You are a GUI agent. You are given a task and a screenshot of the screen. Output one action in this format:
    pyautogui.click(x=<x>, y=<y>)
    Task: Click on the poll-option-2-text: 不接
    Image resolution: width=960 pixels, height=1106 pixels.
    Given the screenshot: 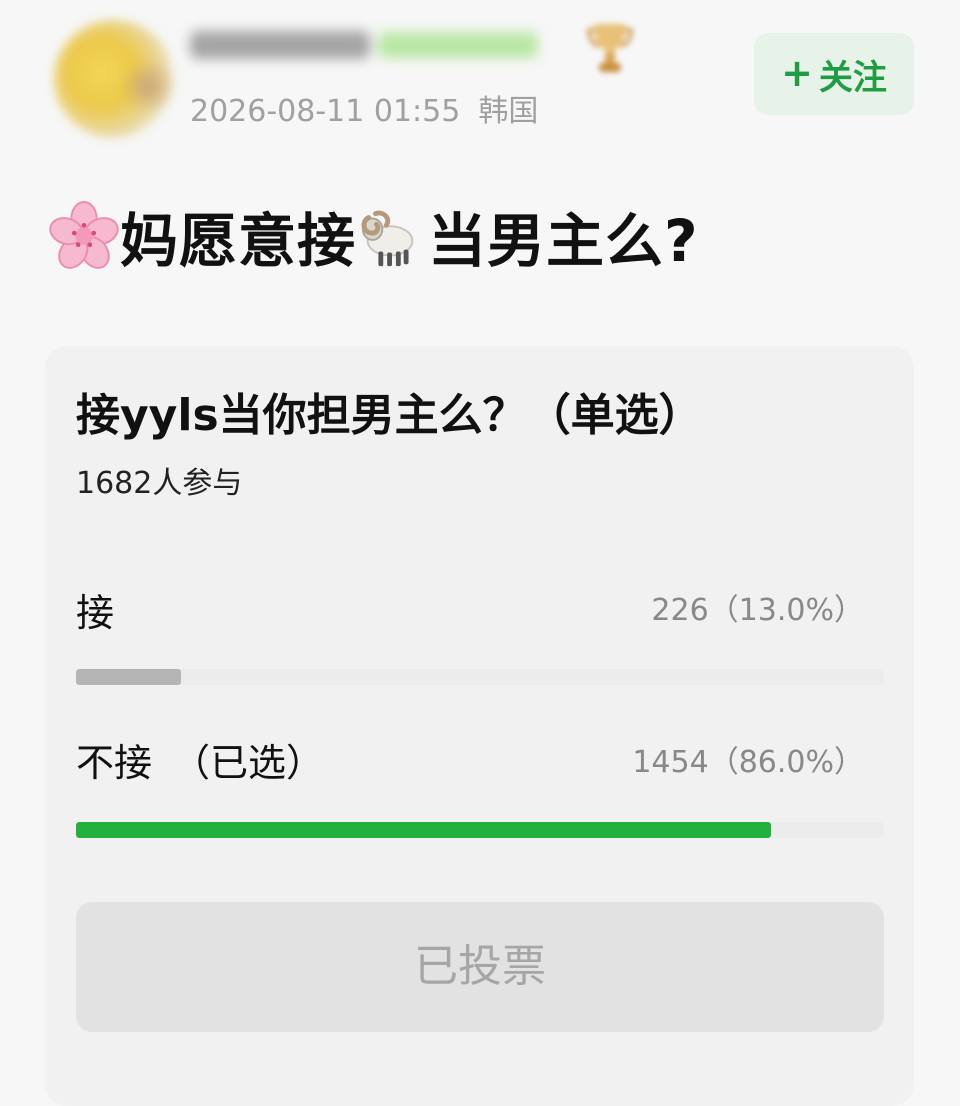 What is the action you would take?
    pyautogui.click(x=114, y=763)
    